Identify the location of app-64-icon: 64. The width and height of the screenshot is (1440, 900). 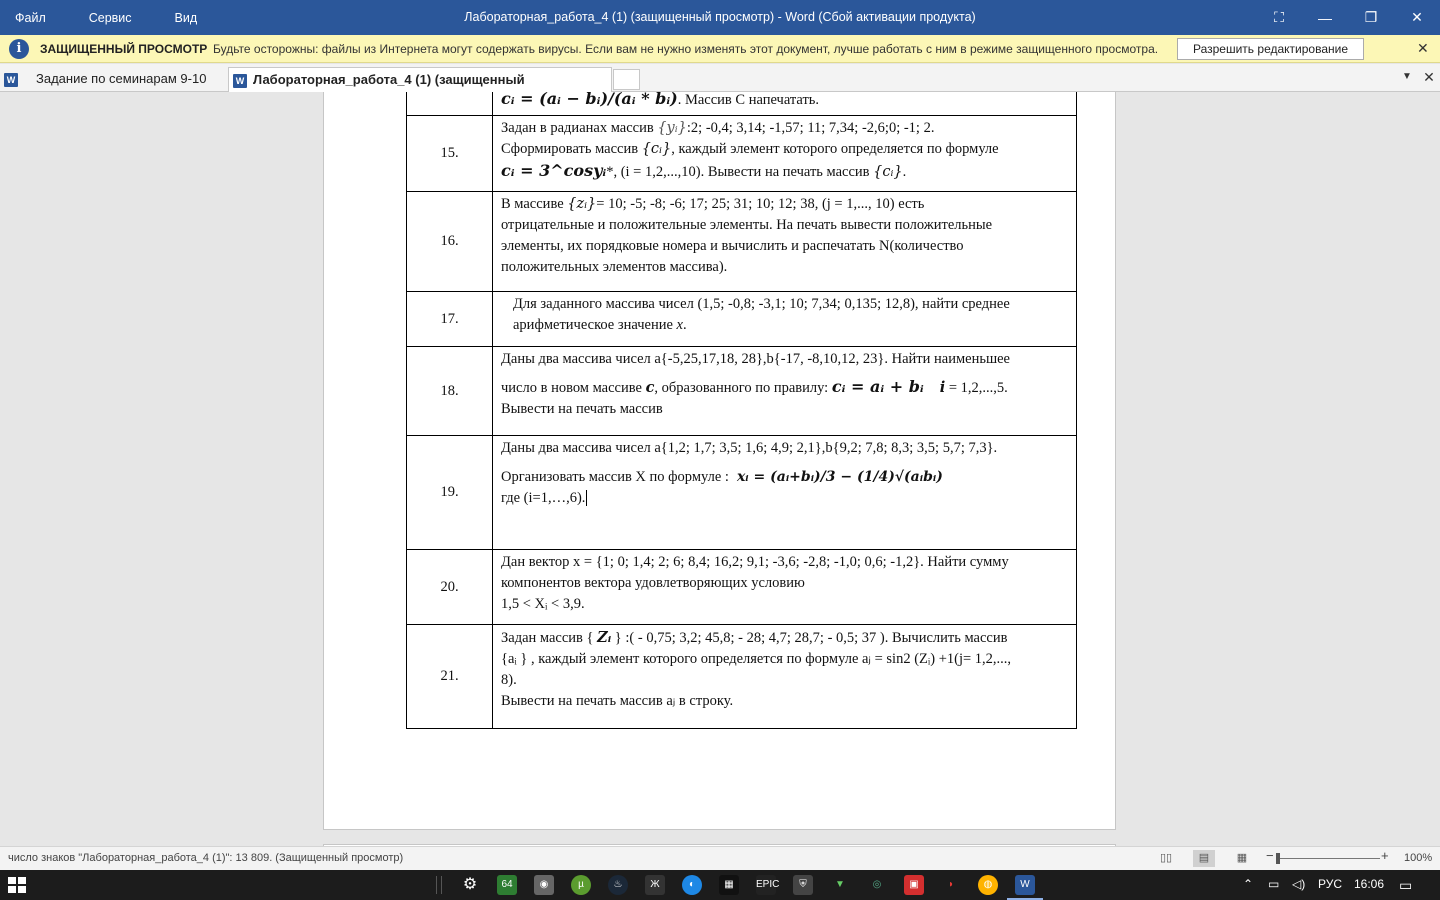
(507, 885).